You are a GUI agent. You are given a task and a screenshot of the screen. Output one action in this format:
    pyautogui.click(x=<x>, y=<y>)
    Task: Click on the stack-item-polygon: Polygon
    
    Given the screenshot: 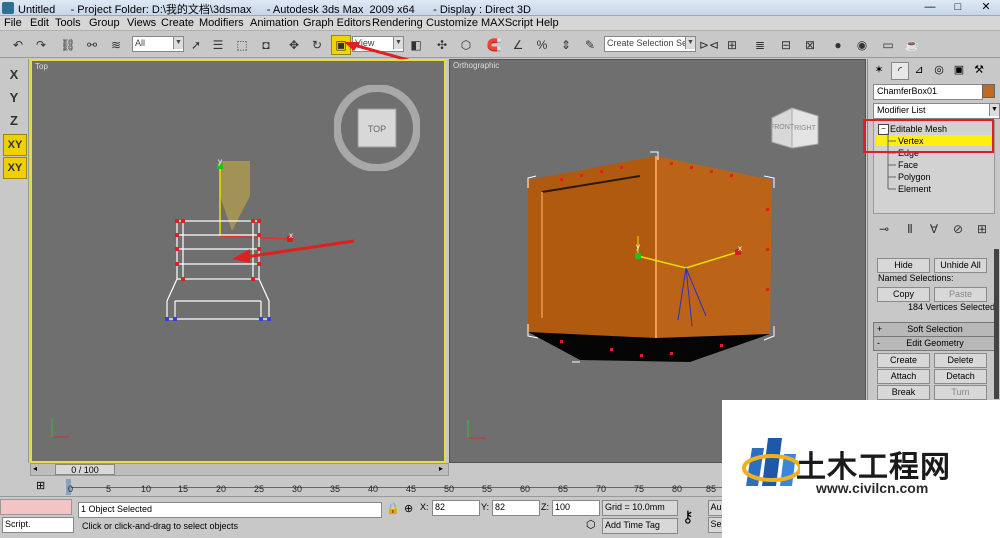 What is the action you would take?
    pyautogui.click(x=914, y=177)
    